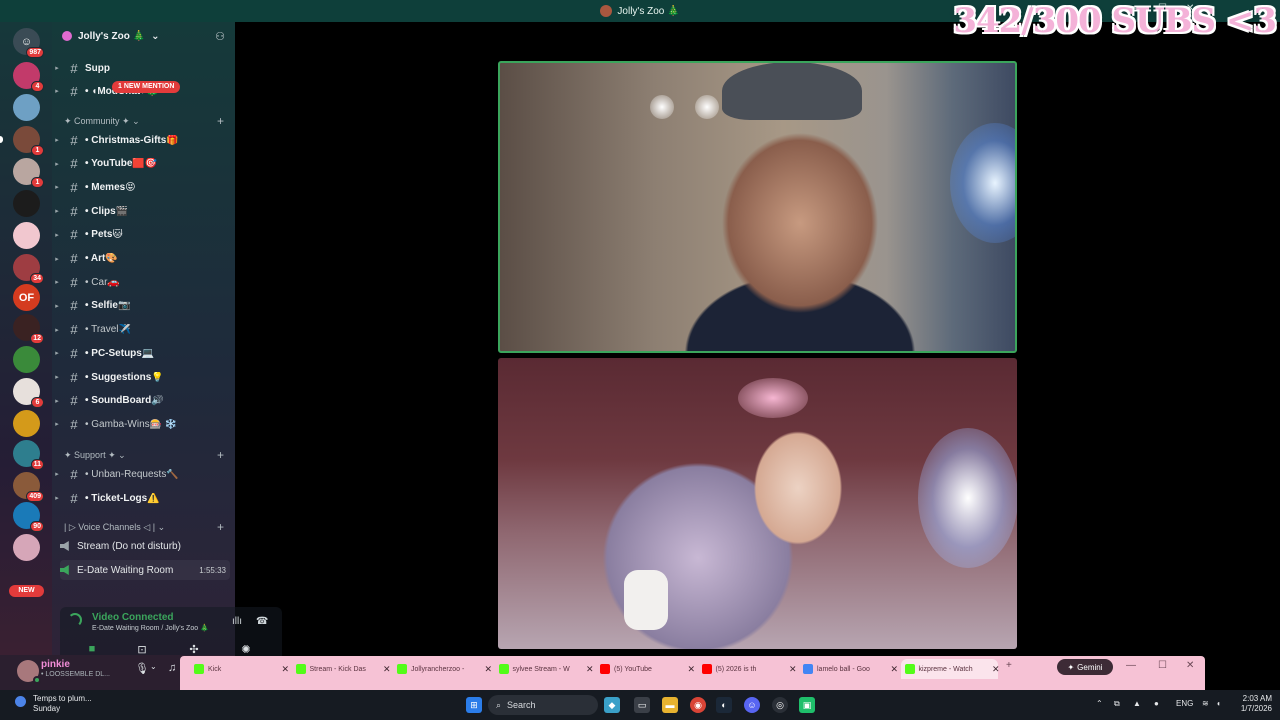  Describe the element at coordinates (1085, 667) in the screenshot. I see `gemini-button: ✦ Gemini` at that location.